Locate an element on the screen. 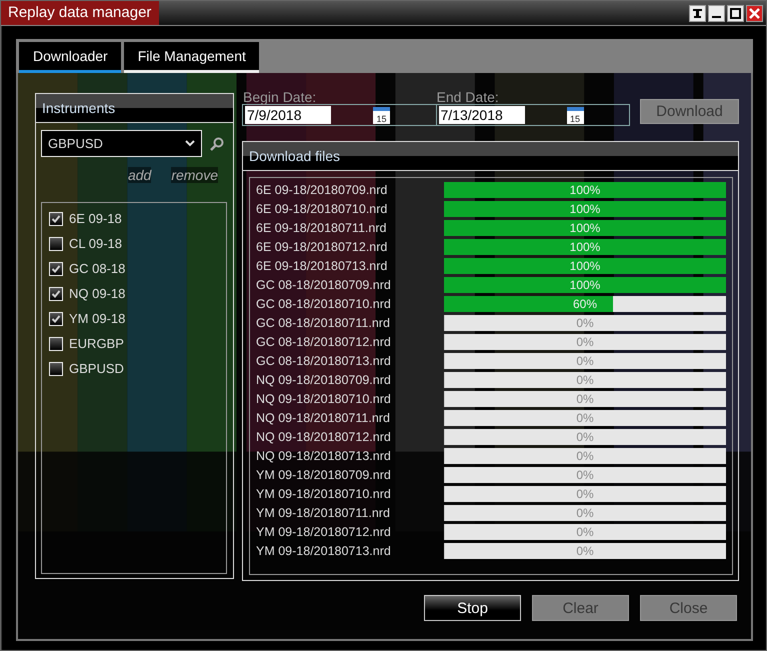  instrument-label: CL 09-18 is located at coordinates (95, 243).